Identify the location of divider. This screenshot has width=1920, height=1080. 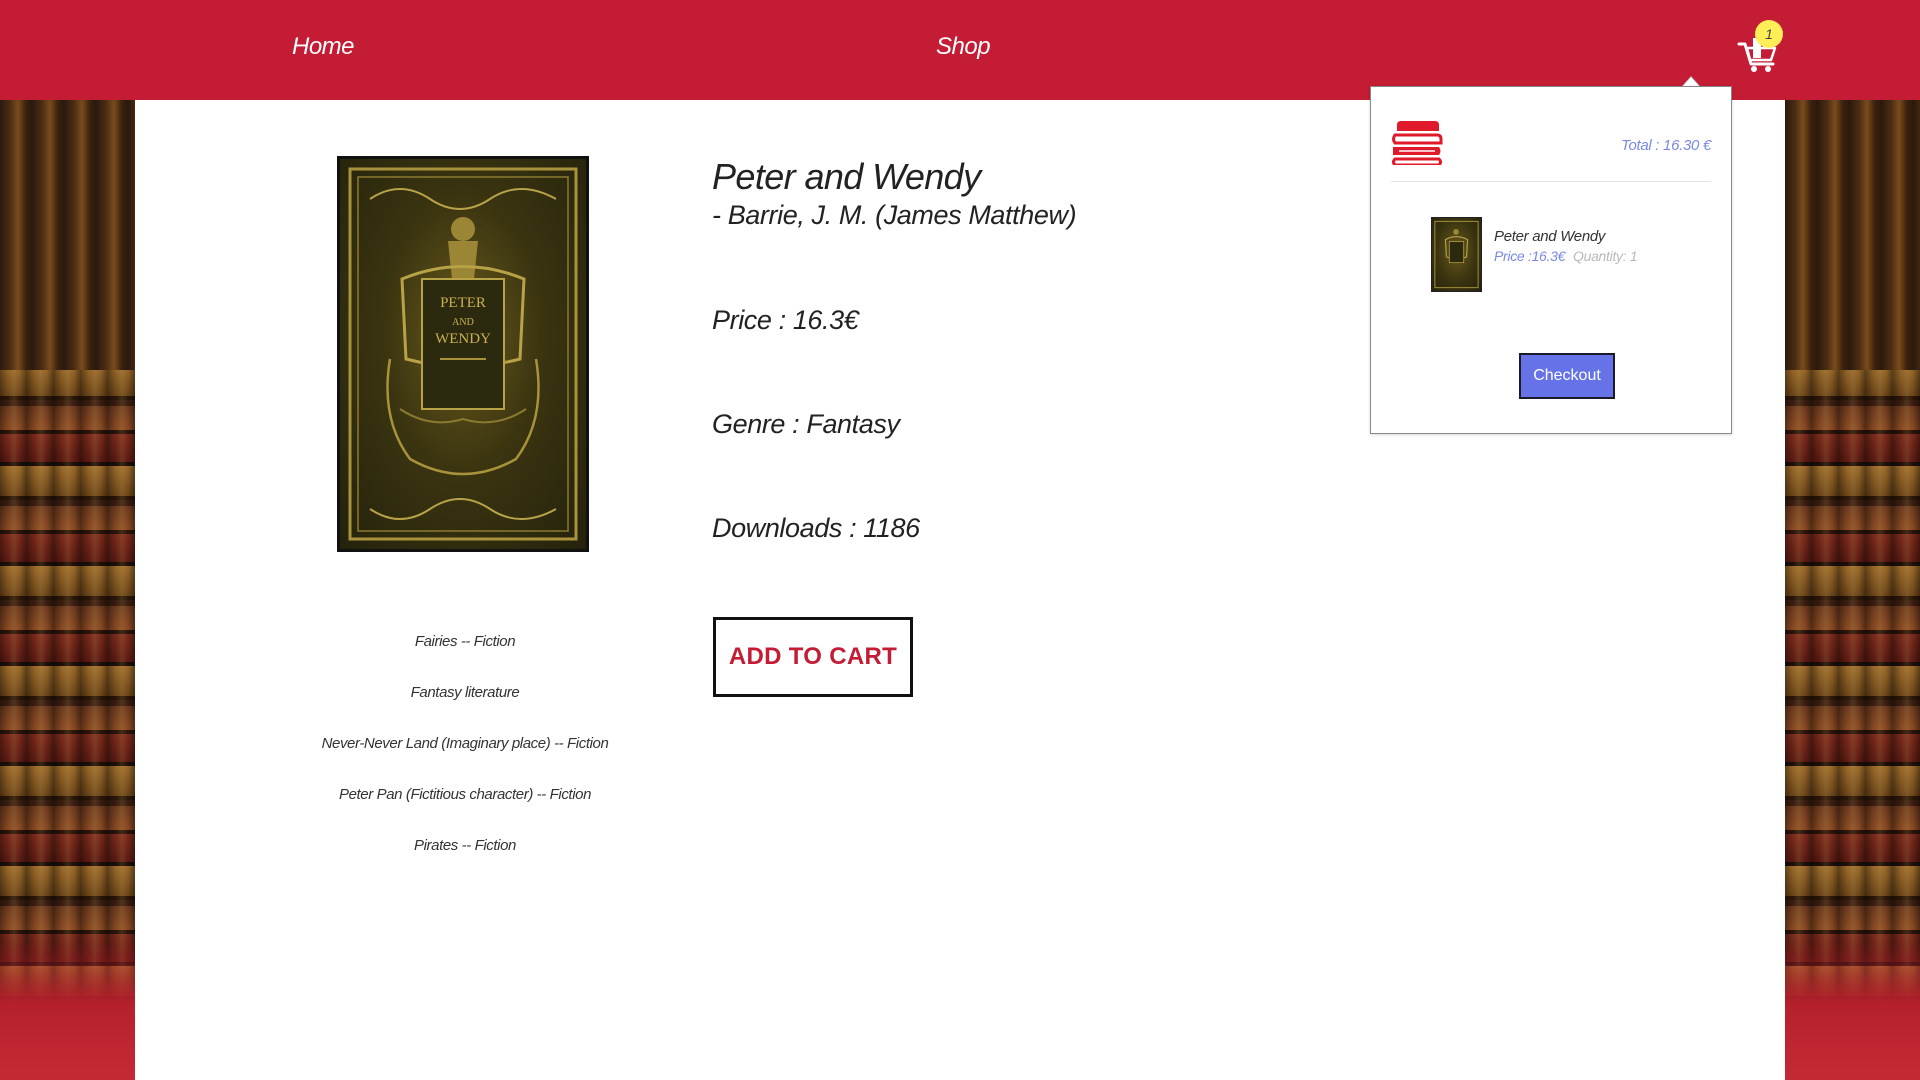
(1551, 181).